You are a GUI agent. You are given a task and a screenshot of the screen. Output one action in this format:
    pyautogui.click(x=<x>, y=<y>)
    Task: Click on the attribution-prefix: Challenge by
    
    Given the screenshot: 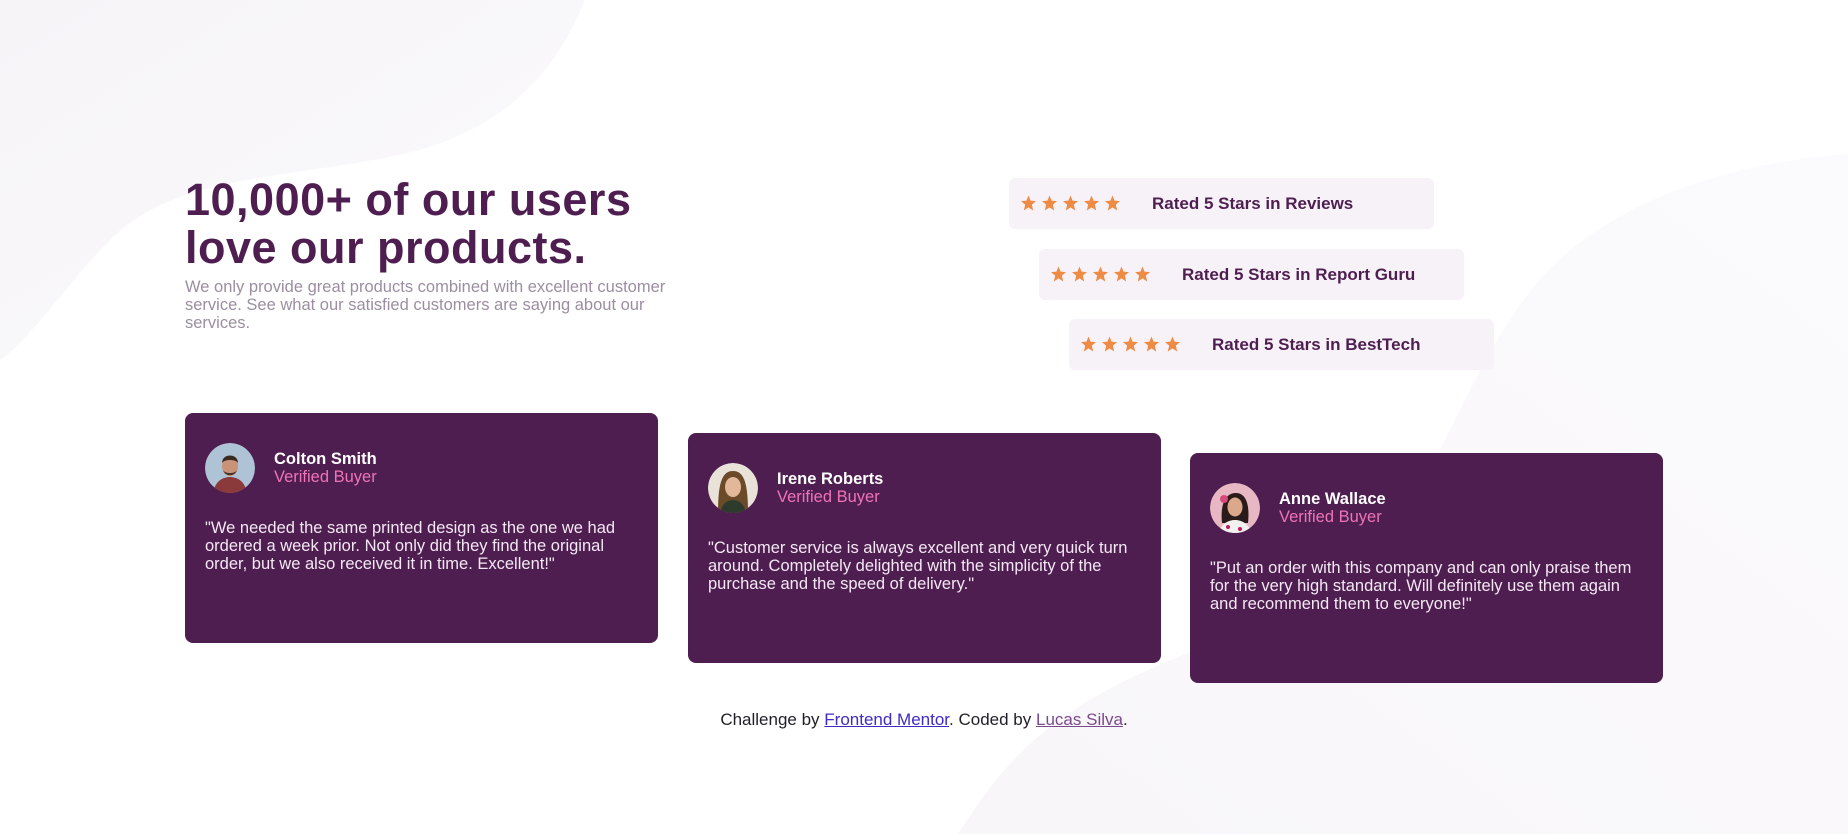 What is the action you would take?
    pyautogui.click(x=770, y=719)
    